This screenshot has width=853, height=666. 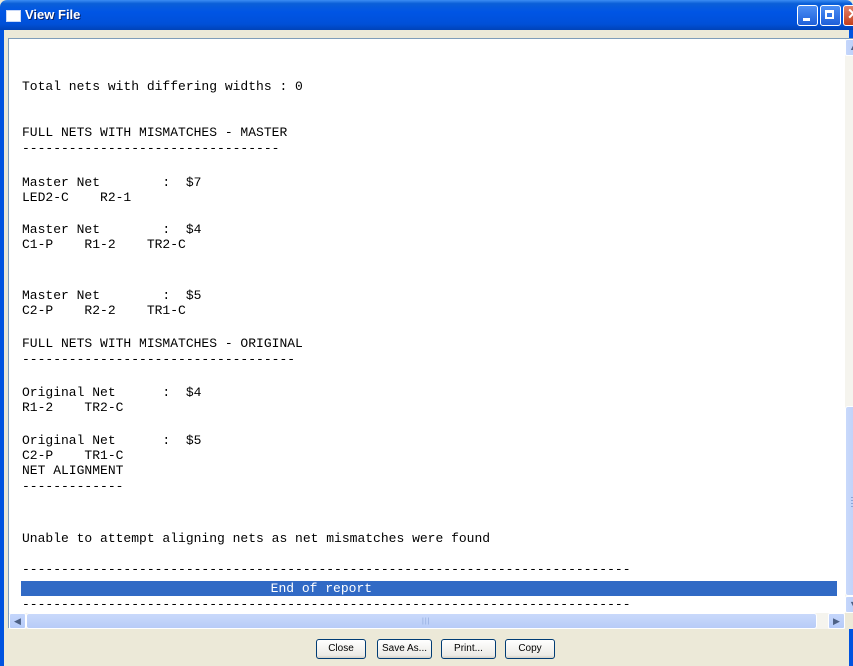 What do you see at coordinates (73, 470) in the screenshot?
I see `report-line: NET ALIGNMENT` at bounding box center [73, 470].